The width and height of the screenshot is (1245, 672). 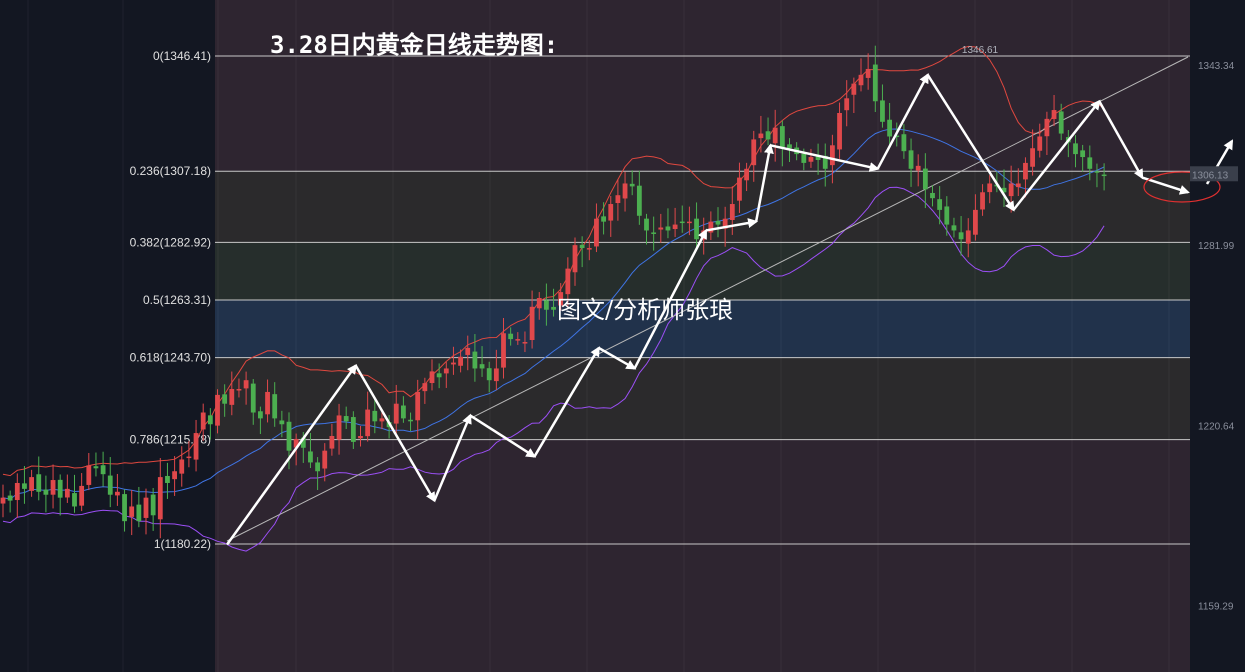 I want to click on fib-label-1: 0.236(1307.18), so click(x=170, y=171).